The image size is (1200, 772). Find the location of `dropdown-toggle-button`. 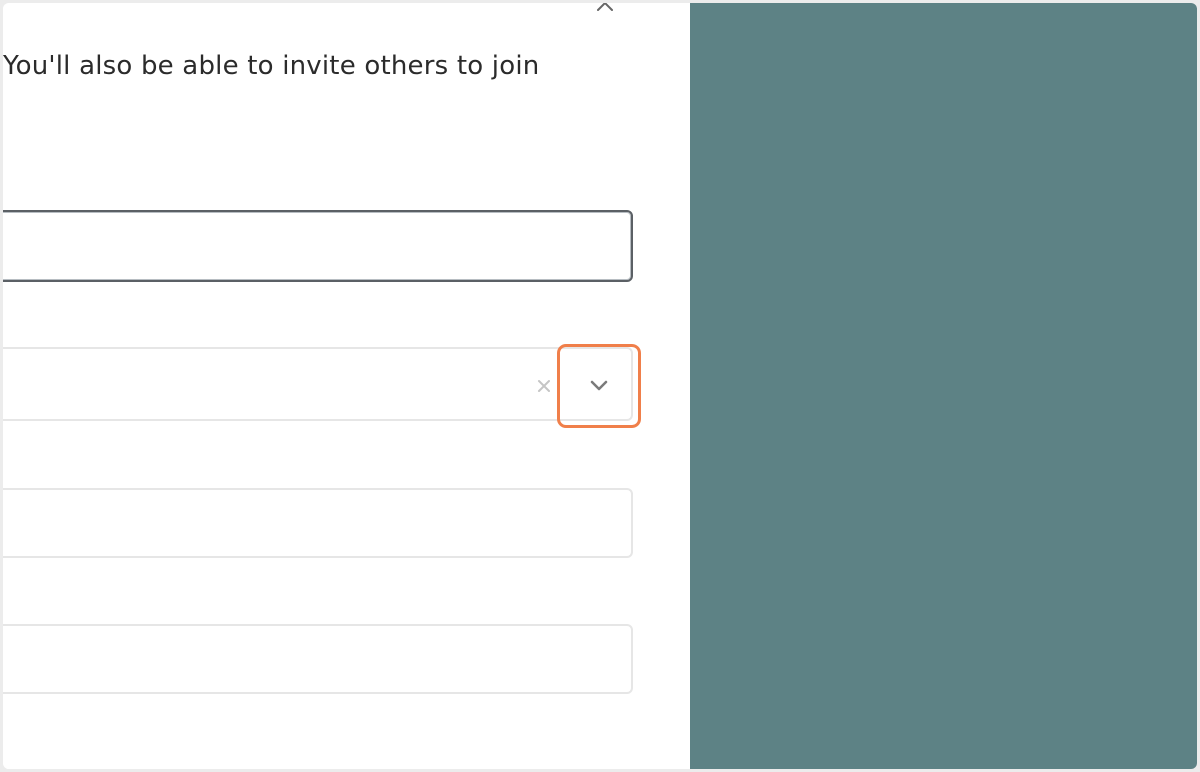

dropdown-toggle-button is located at coordinates (599, 386).